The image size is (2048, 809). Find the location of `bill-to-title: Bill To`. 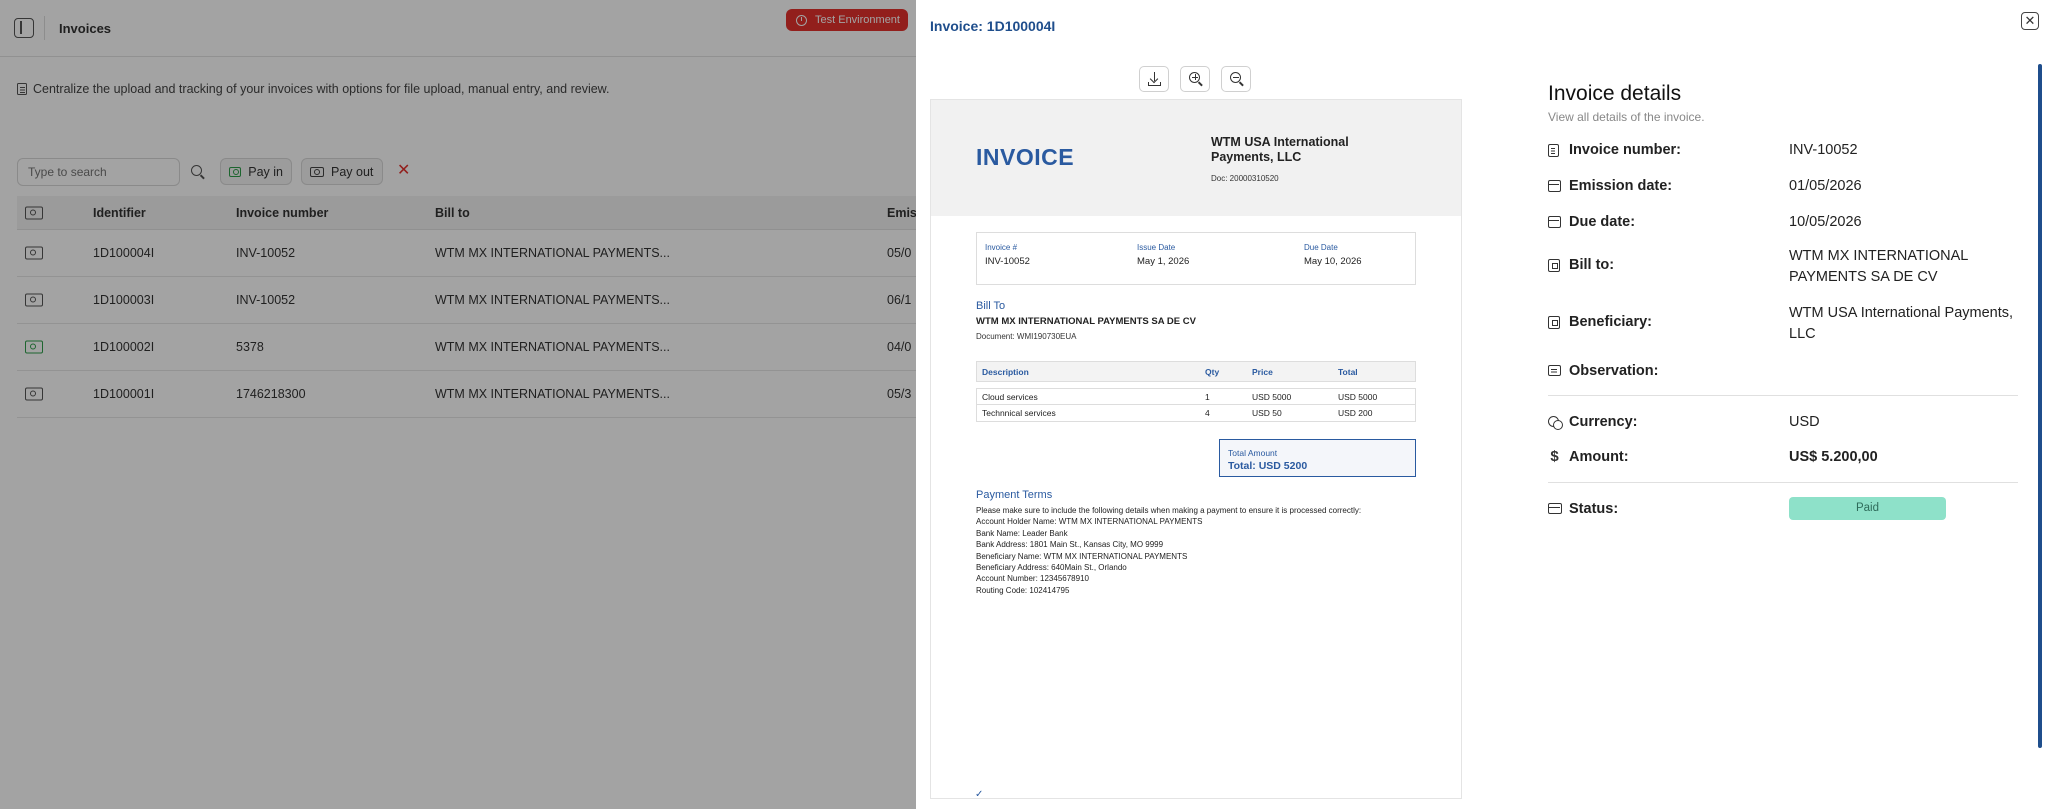

bill-to-title: Bill To is located at coordinates (991, 306).